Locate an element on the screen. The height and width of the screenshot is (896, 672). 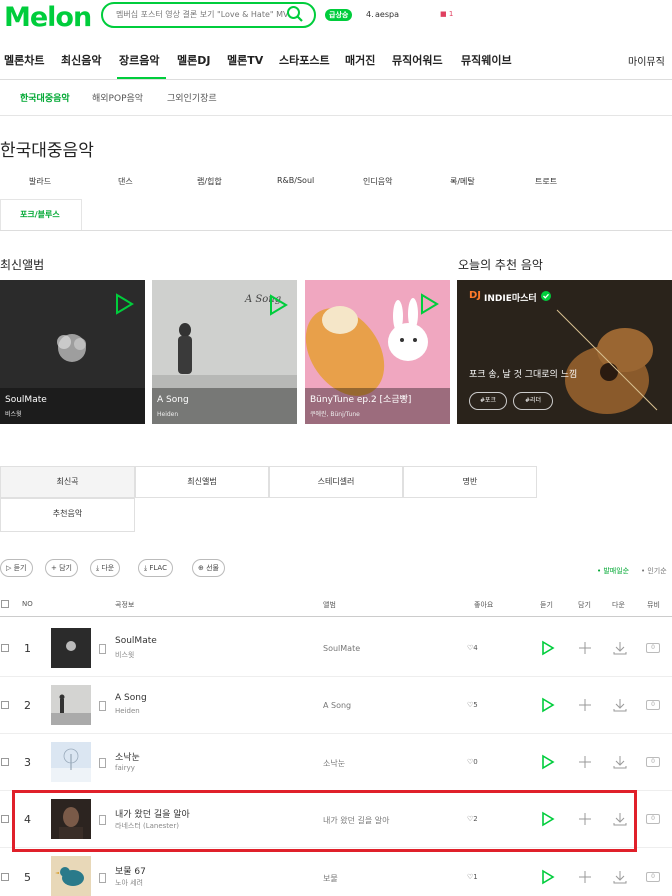
genre-rnb: R&B/Soul is located at coordinates (295, 180).